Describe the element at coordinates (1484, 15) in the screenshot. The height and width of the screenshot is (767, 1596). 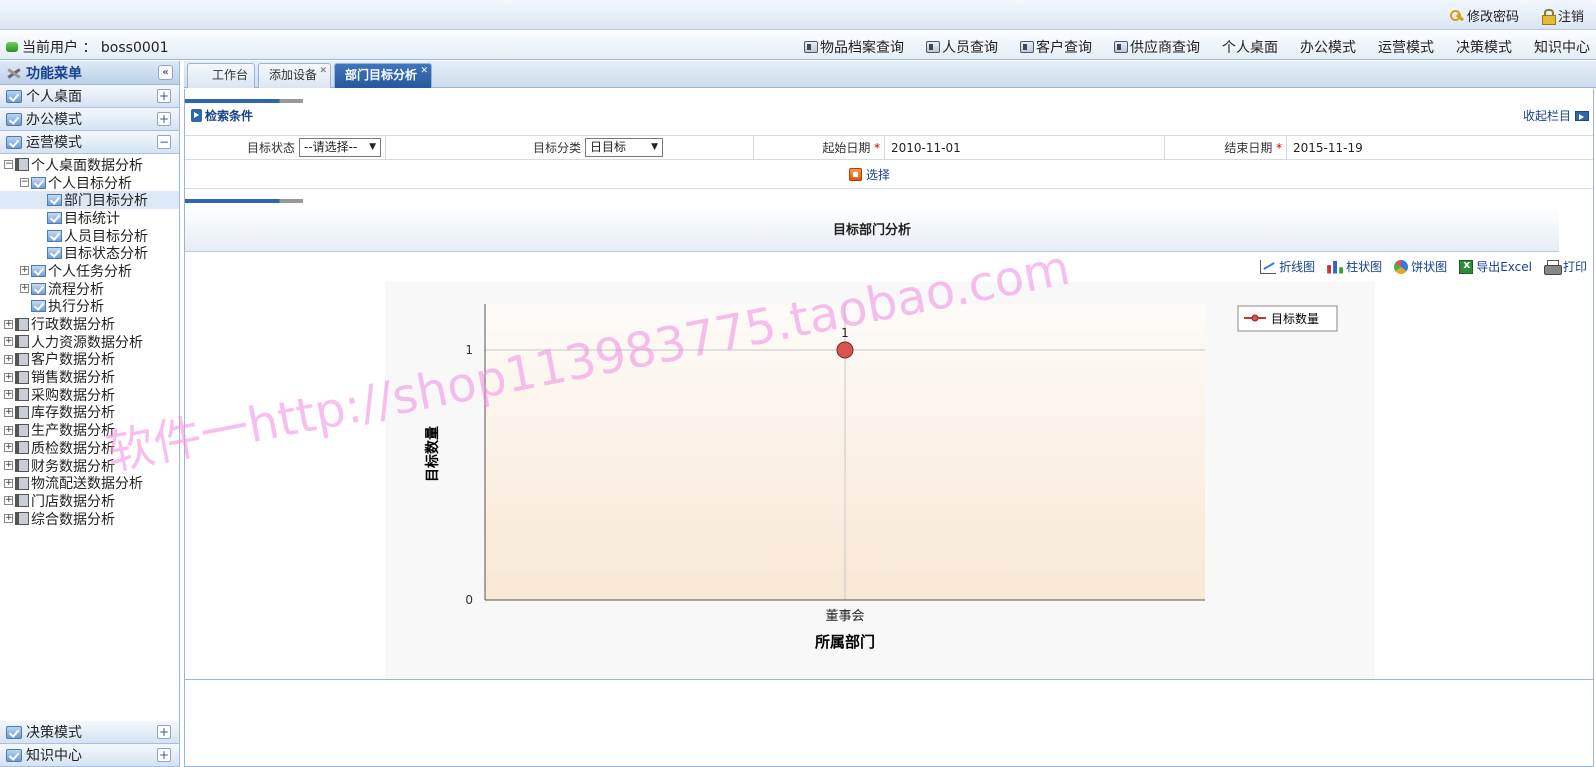
I see `change-password-link: 修改密码` at that location.